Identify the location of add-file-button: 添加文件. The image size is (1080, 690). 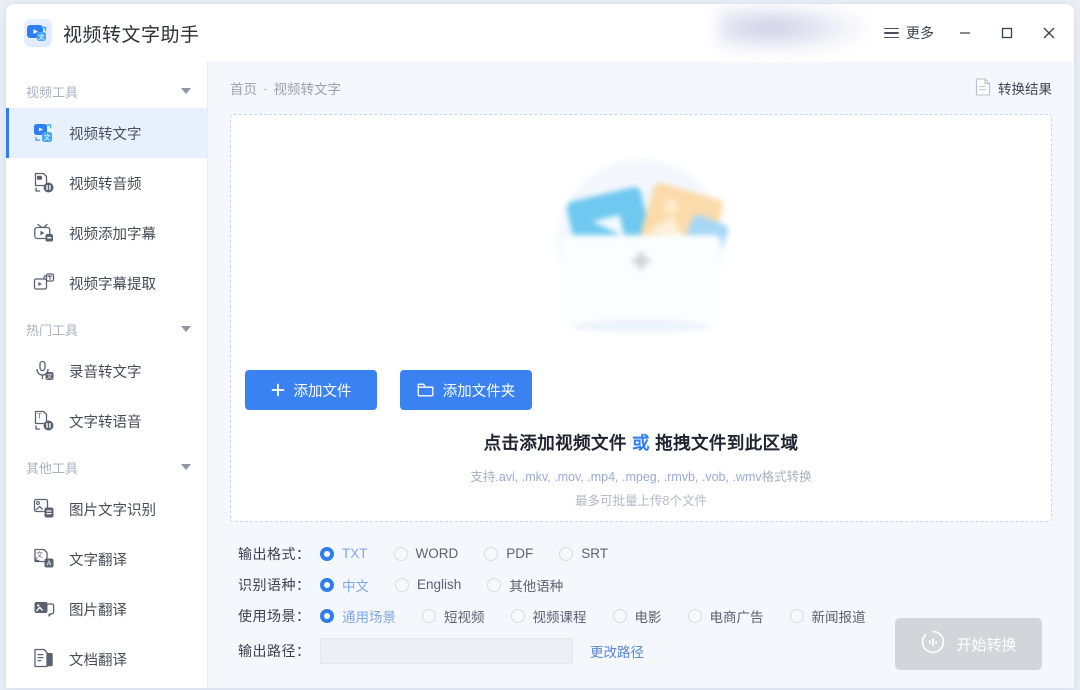
(311, 390).